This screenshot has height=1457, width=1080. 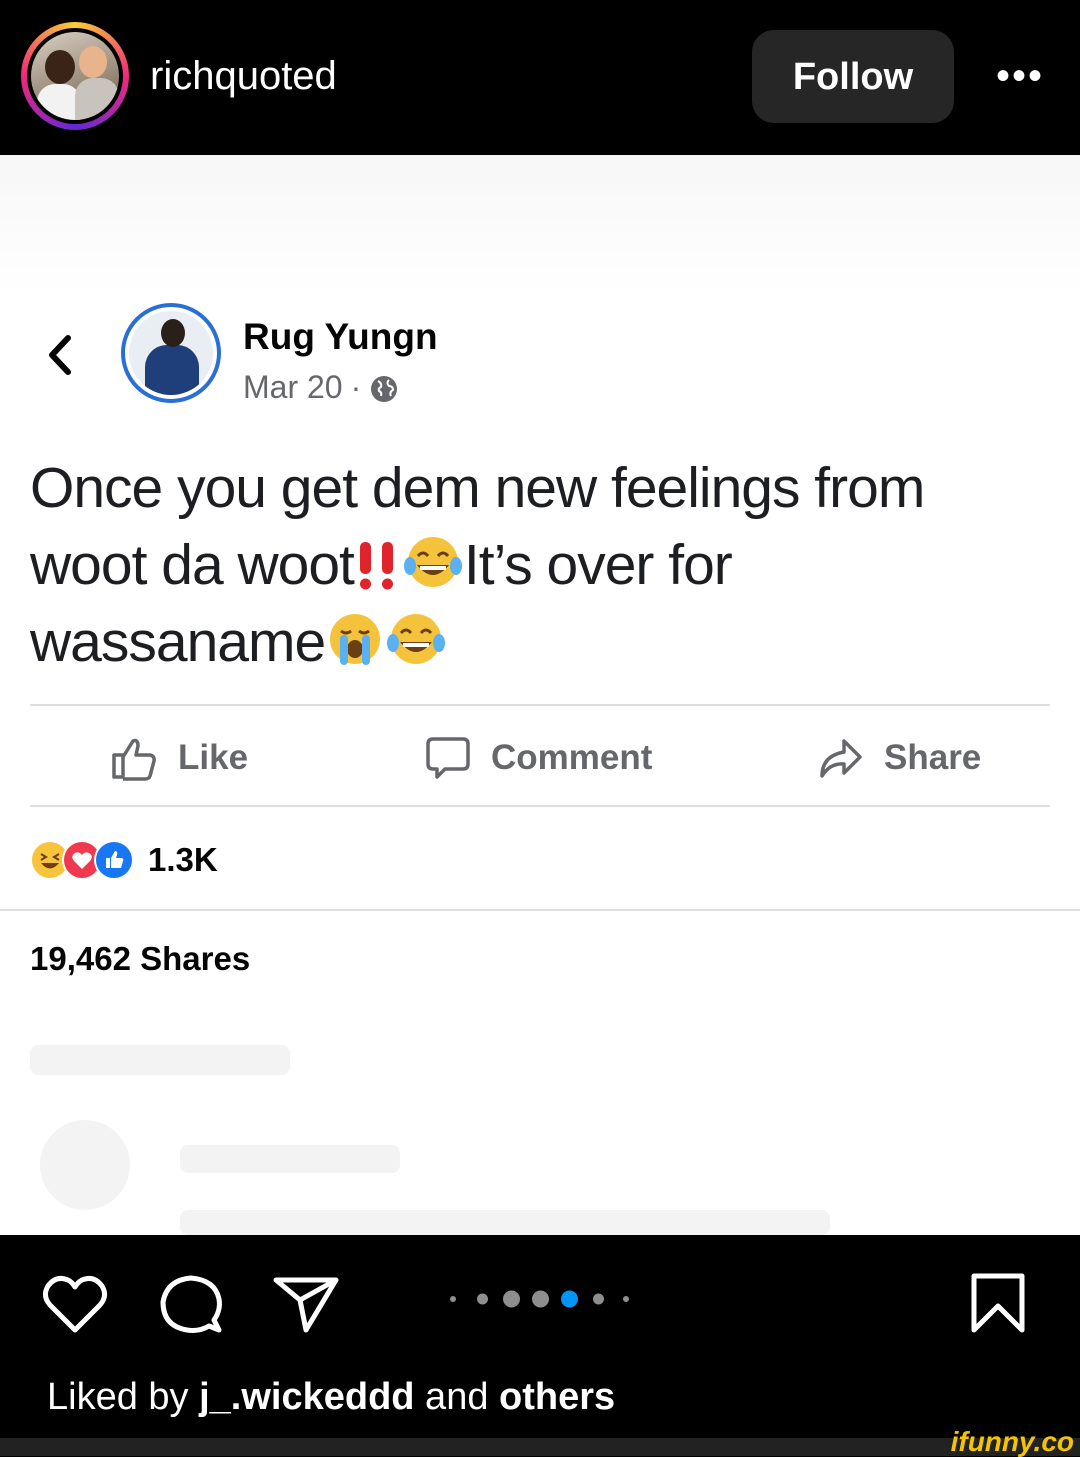 What do you see at coordinates (243, 76) in the screenshot?
I see `username: richquoted` at bounding box center [243, 76].